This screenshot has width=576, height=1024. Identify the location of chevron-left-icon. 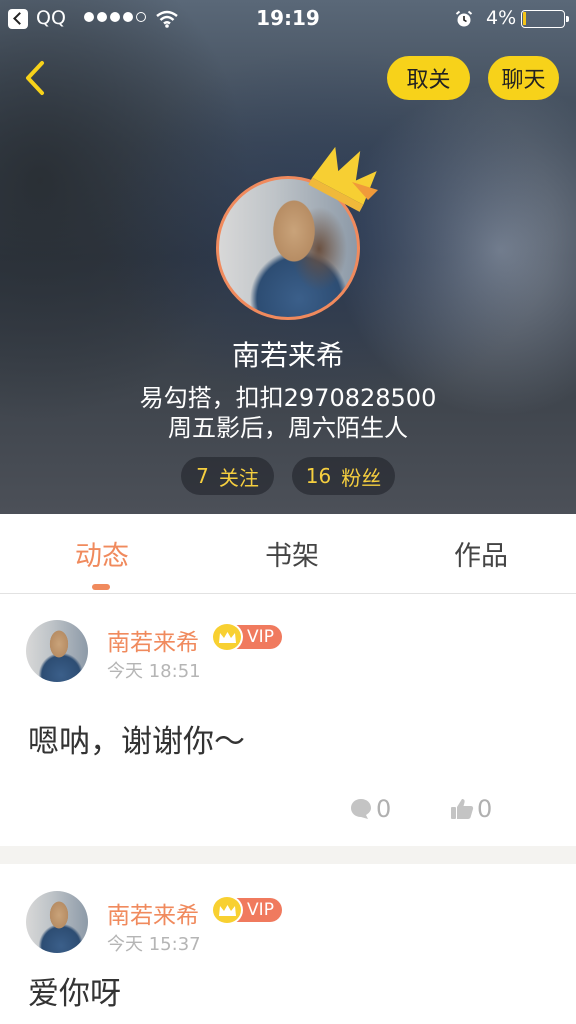
(35, 78).